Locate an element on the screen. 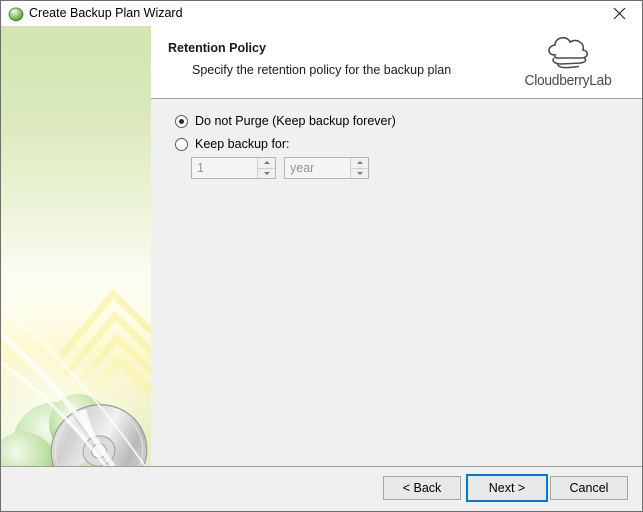 This screenshot has width=643, height=512. radio-keep-backup-for: Keep backup for: is located at coordinates (232, 144).